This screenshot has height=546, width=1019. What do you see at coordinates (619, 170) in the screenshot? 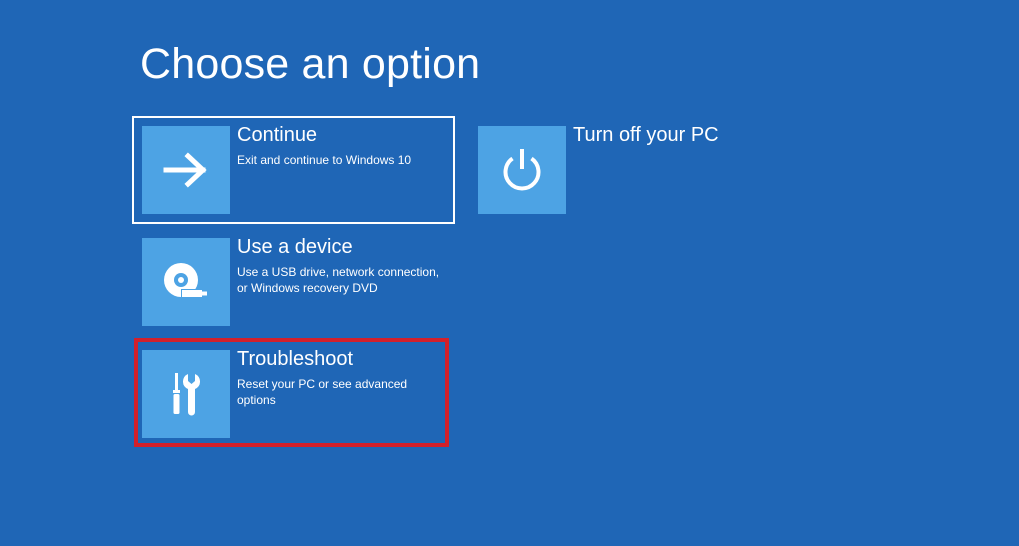
I see `turn-off-option: Turn off your PC` at bounding box center [619, 170].